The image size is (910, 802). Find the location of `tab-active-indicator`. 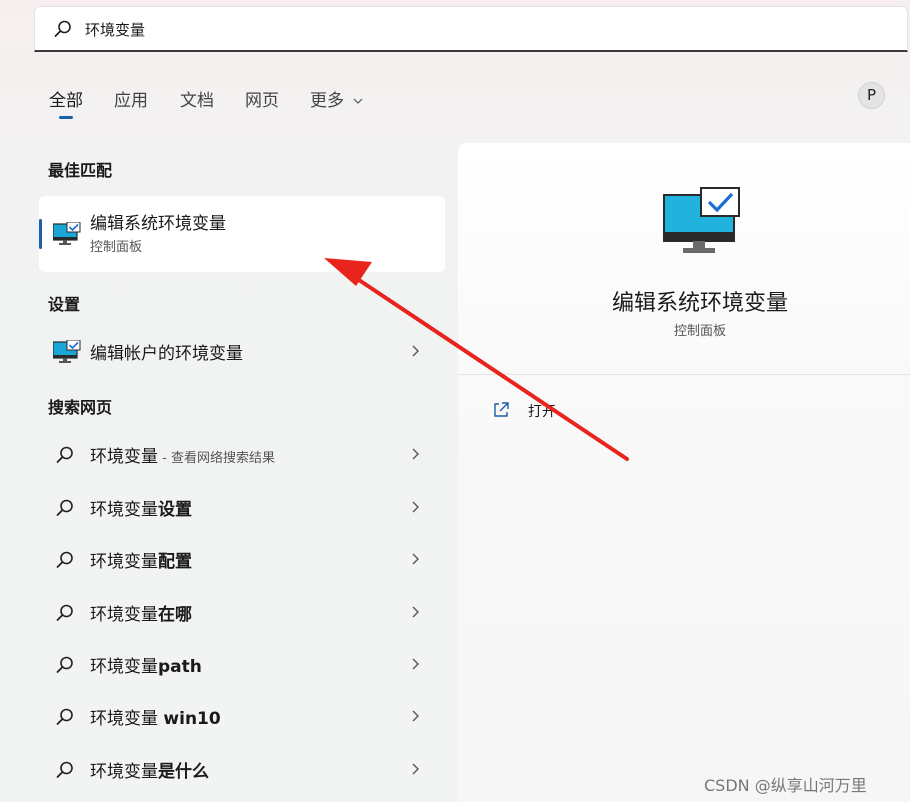

tab-active-indicator is located at coordinates (66, 117).